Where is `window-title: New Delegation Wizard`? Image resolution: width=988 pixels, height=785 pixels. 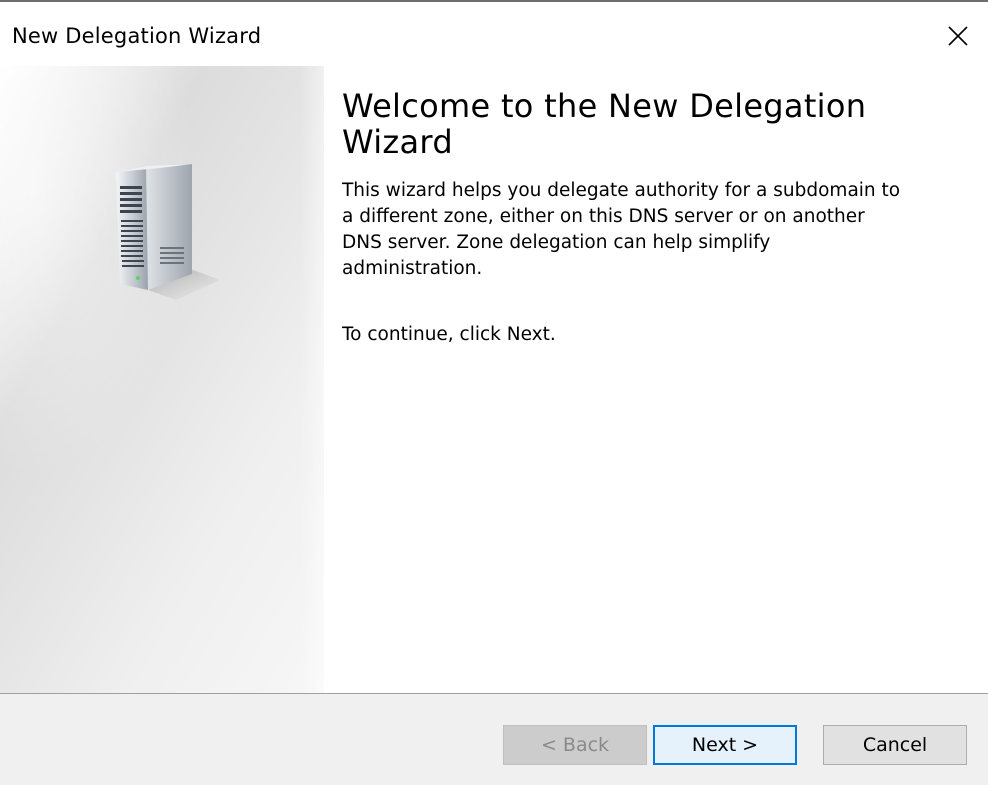
window-title: New Delegation Wizard is located at coordinates (137, 36).